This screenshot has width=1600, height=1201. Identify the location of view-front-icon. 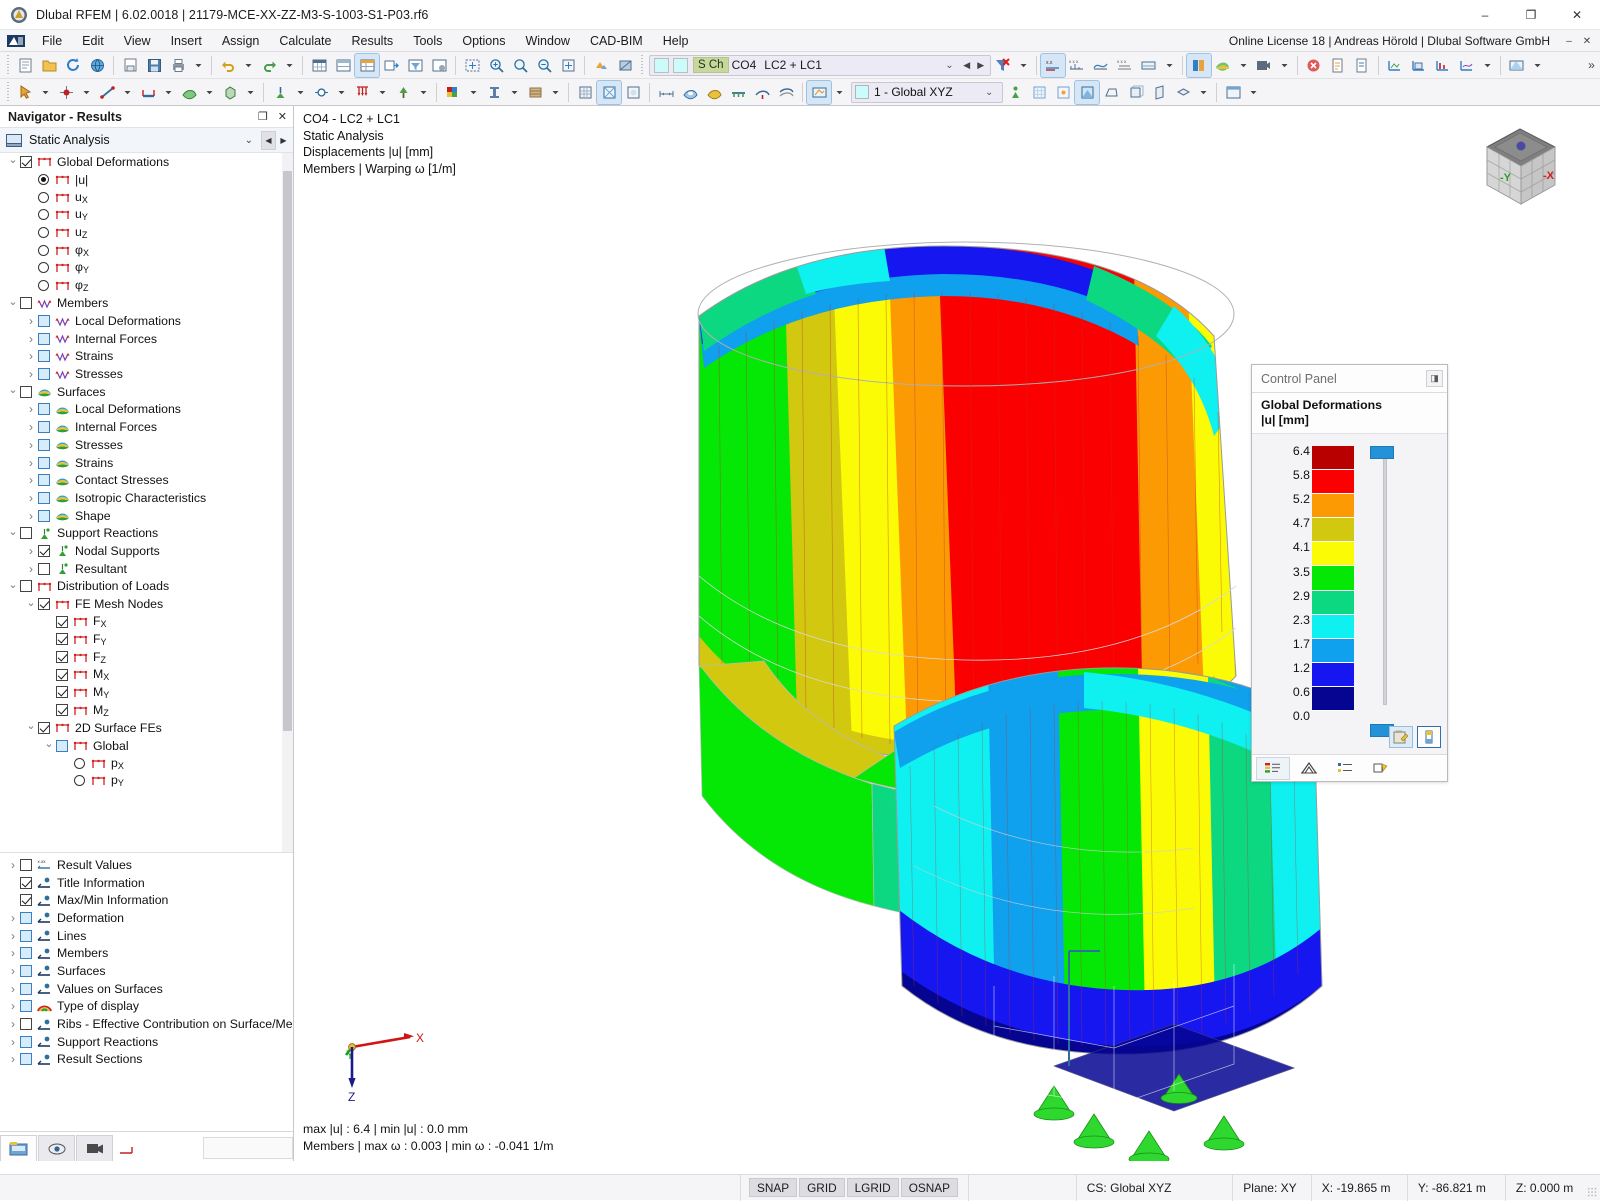
(1135, 92).